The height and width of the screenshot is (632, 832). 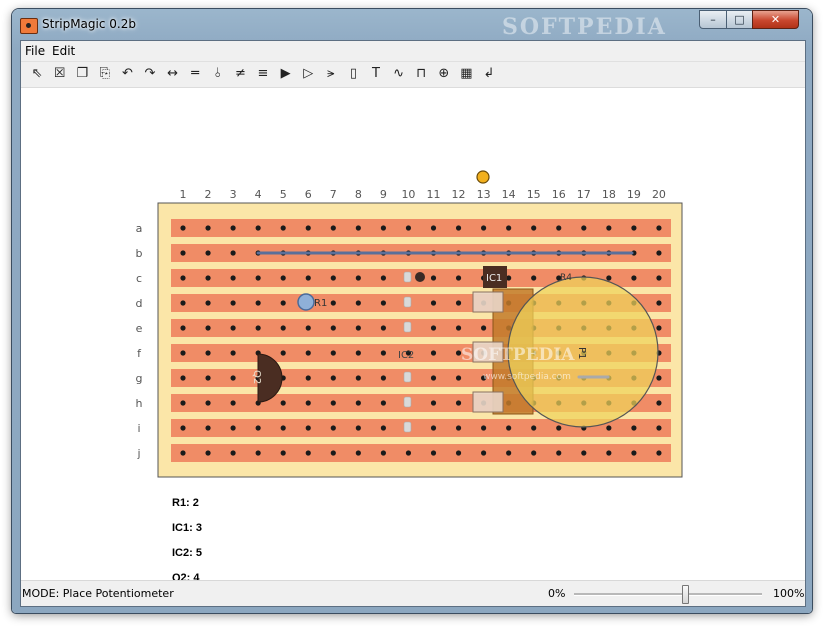 What do you see at coordinates (195, 74) in the screenshot?
I see `resistor-tool-icon: ═` at bounding box center [195, 74].